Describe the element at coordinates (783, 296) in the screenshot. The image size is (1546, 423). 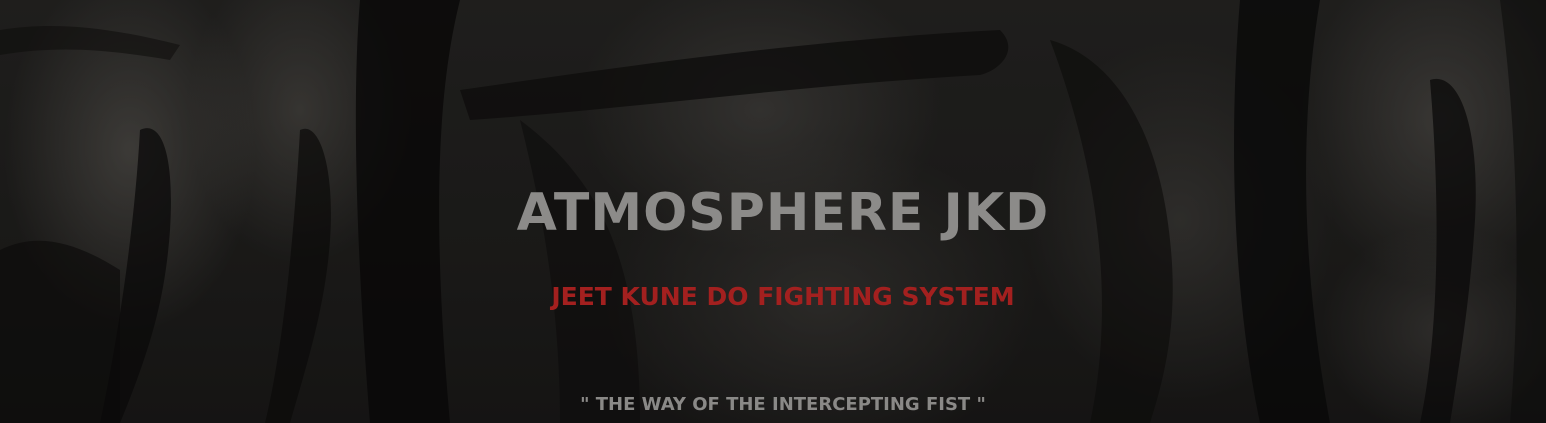
I see `site-subtitle: JEET KUNE DO FIGHTING SYSTEM` at that location.